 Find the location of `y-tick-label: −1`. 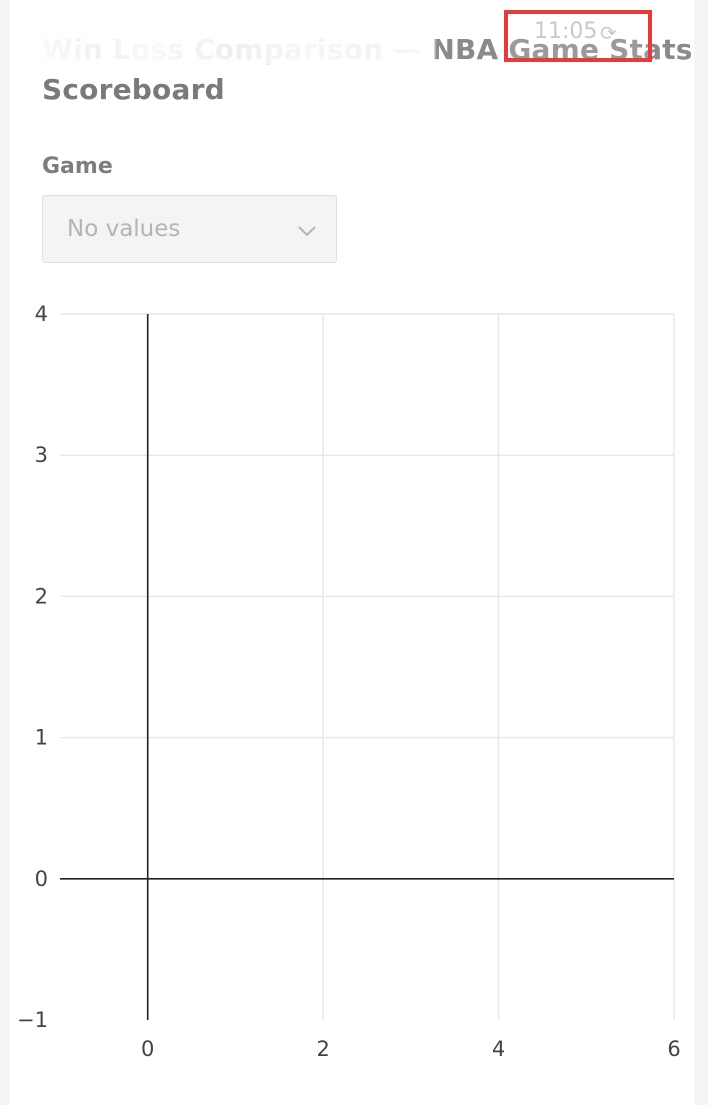

y-tick-label: −1 is located at coordinates (32, 1020).